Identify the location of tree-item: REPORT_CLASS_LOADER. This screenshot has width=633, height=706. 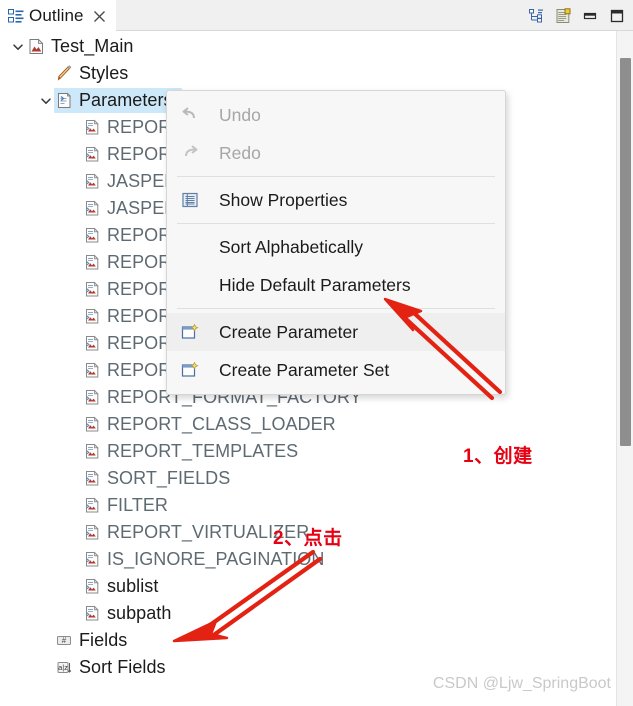
(201, 424).